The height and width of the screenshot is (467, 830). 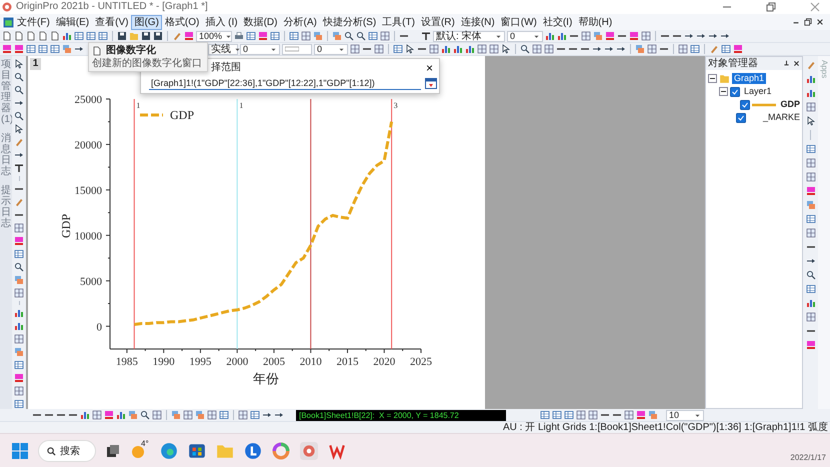 I want to click on menu-item: 格式(O), so click(x=182, y=22).